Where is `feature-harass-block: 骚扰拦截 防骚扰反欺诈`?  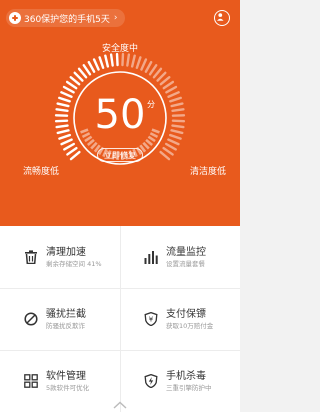
feature-harass-block: 骚扰拦截 防骚扰反欺诈 is located at coordinates (60, 319).